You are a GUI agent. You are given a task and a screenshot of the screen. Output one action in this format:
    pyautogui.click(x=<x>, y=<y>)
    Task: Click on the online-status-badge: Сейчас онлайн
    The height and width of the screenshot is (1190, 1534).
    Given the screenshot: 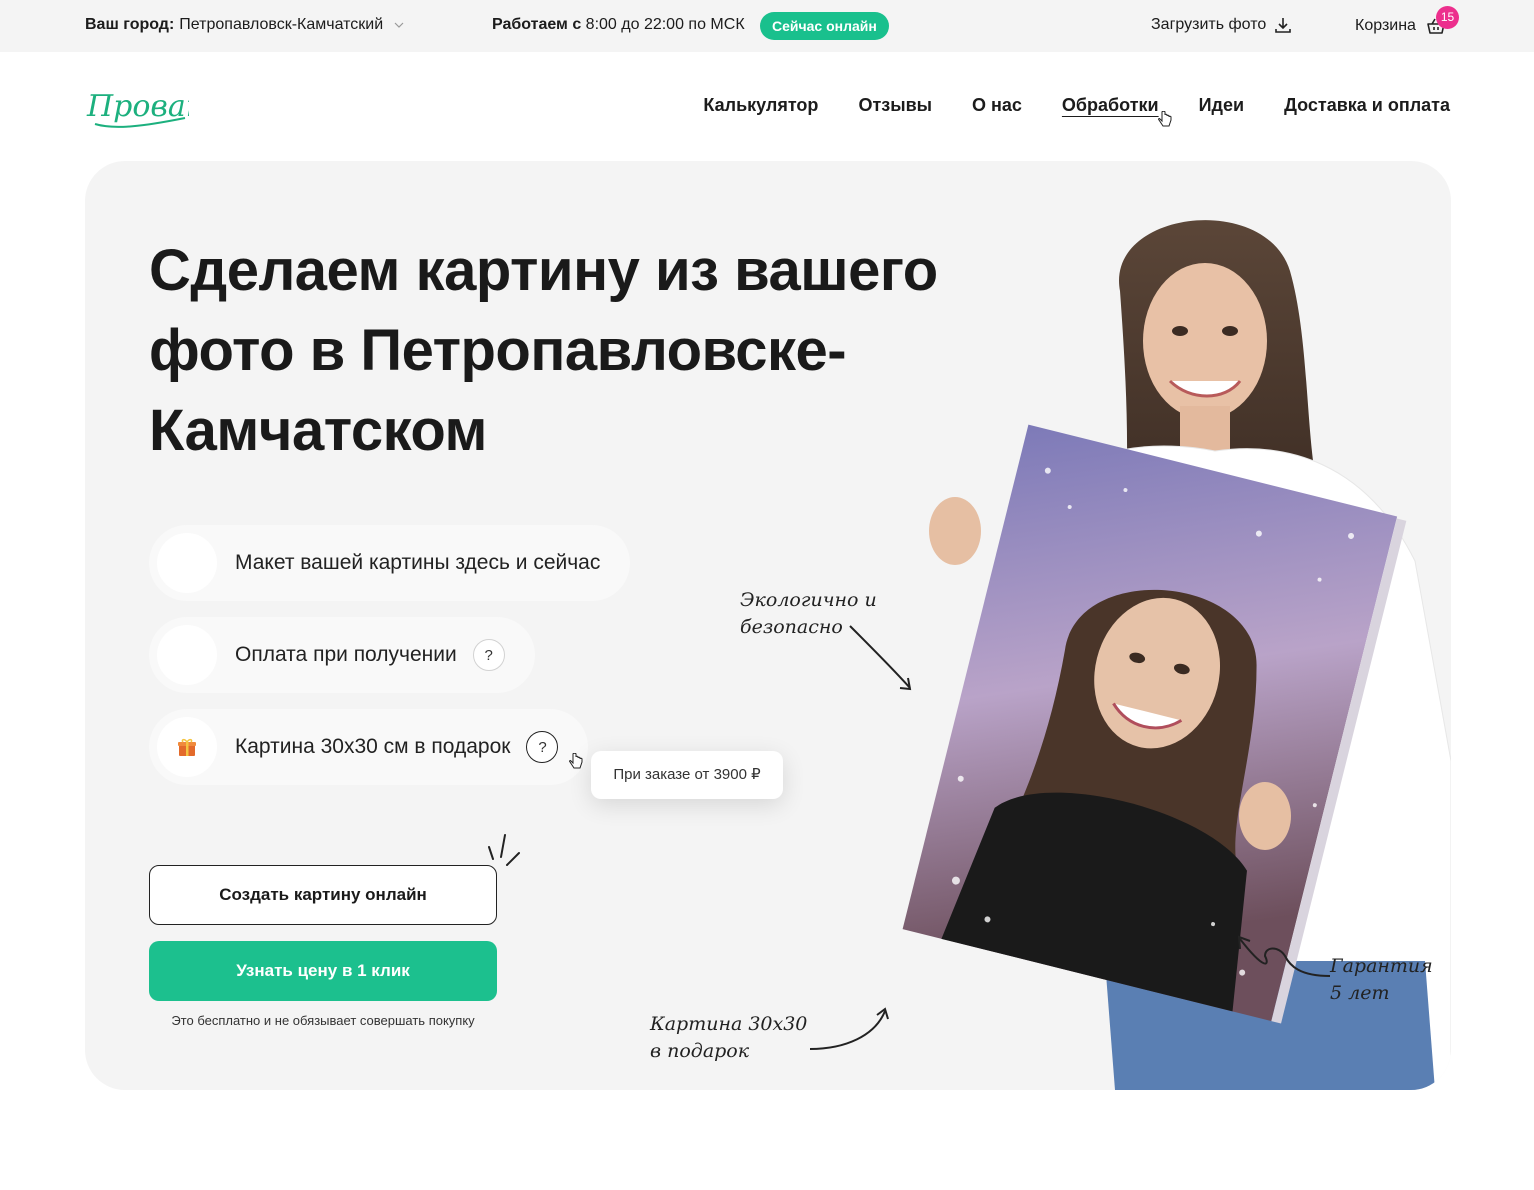 What is the action you would take?
    pyautogui.click(x=824, y=26)
    